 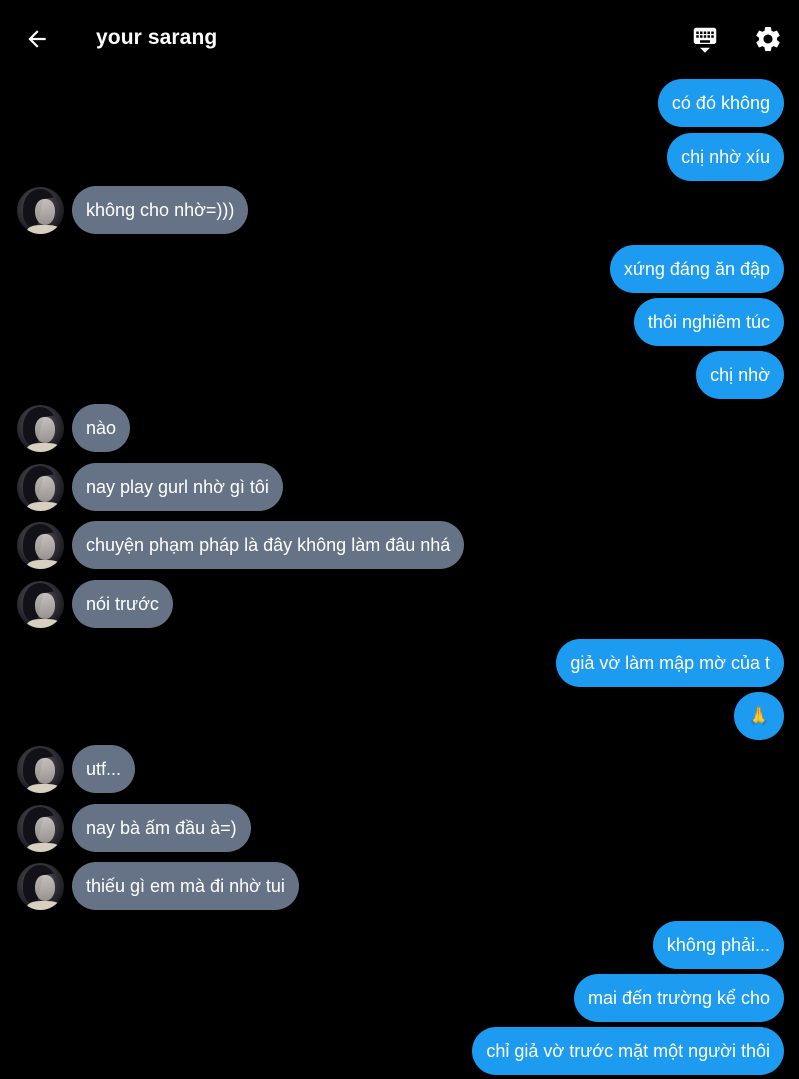 I want to click on message-received: nay play gurl nhờ gì tôi, so click(x=177, y=487).